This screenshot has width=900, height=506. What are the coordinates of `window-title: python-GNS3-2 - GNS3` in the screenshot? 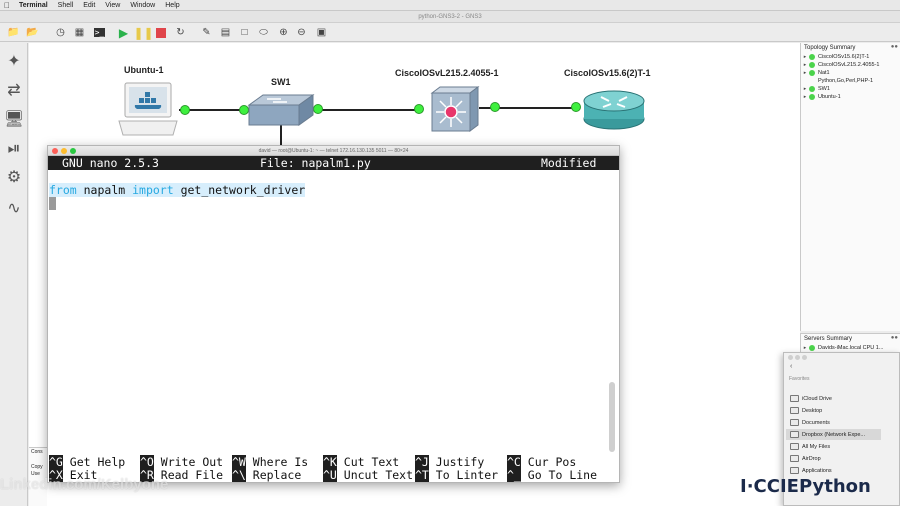 It's located at (450, 17).